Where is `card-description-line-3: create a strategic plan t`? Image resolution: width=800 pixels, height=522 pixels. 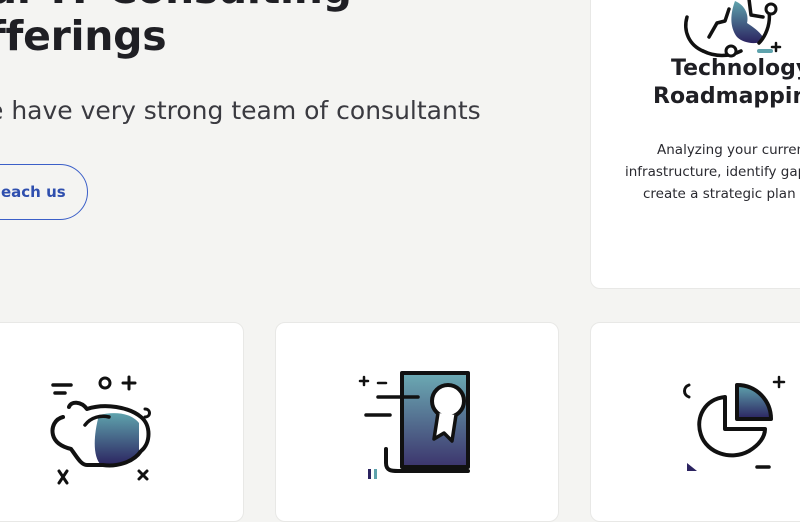
card-description-line-3: create a strategic plan t is located at coordinates (721, 194).